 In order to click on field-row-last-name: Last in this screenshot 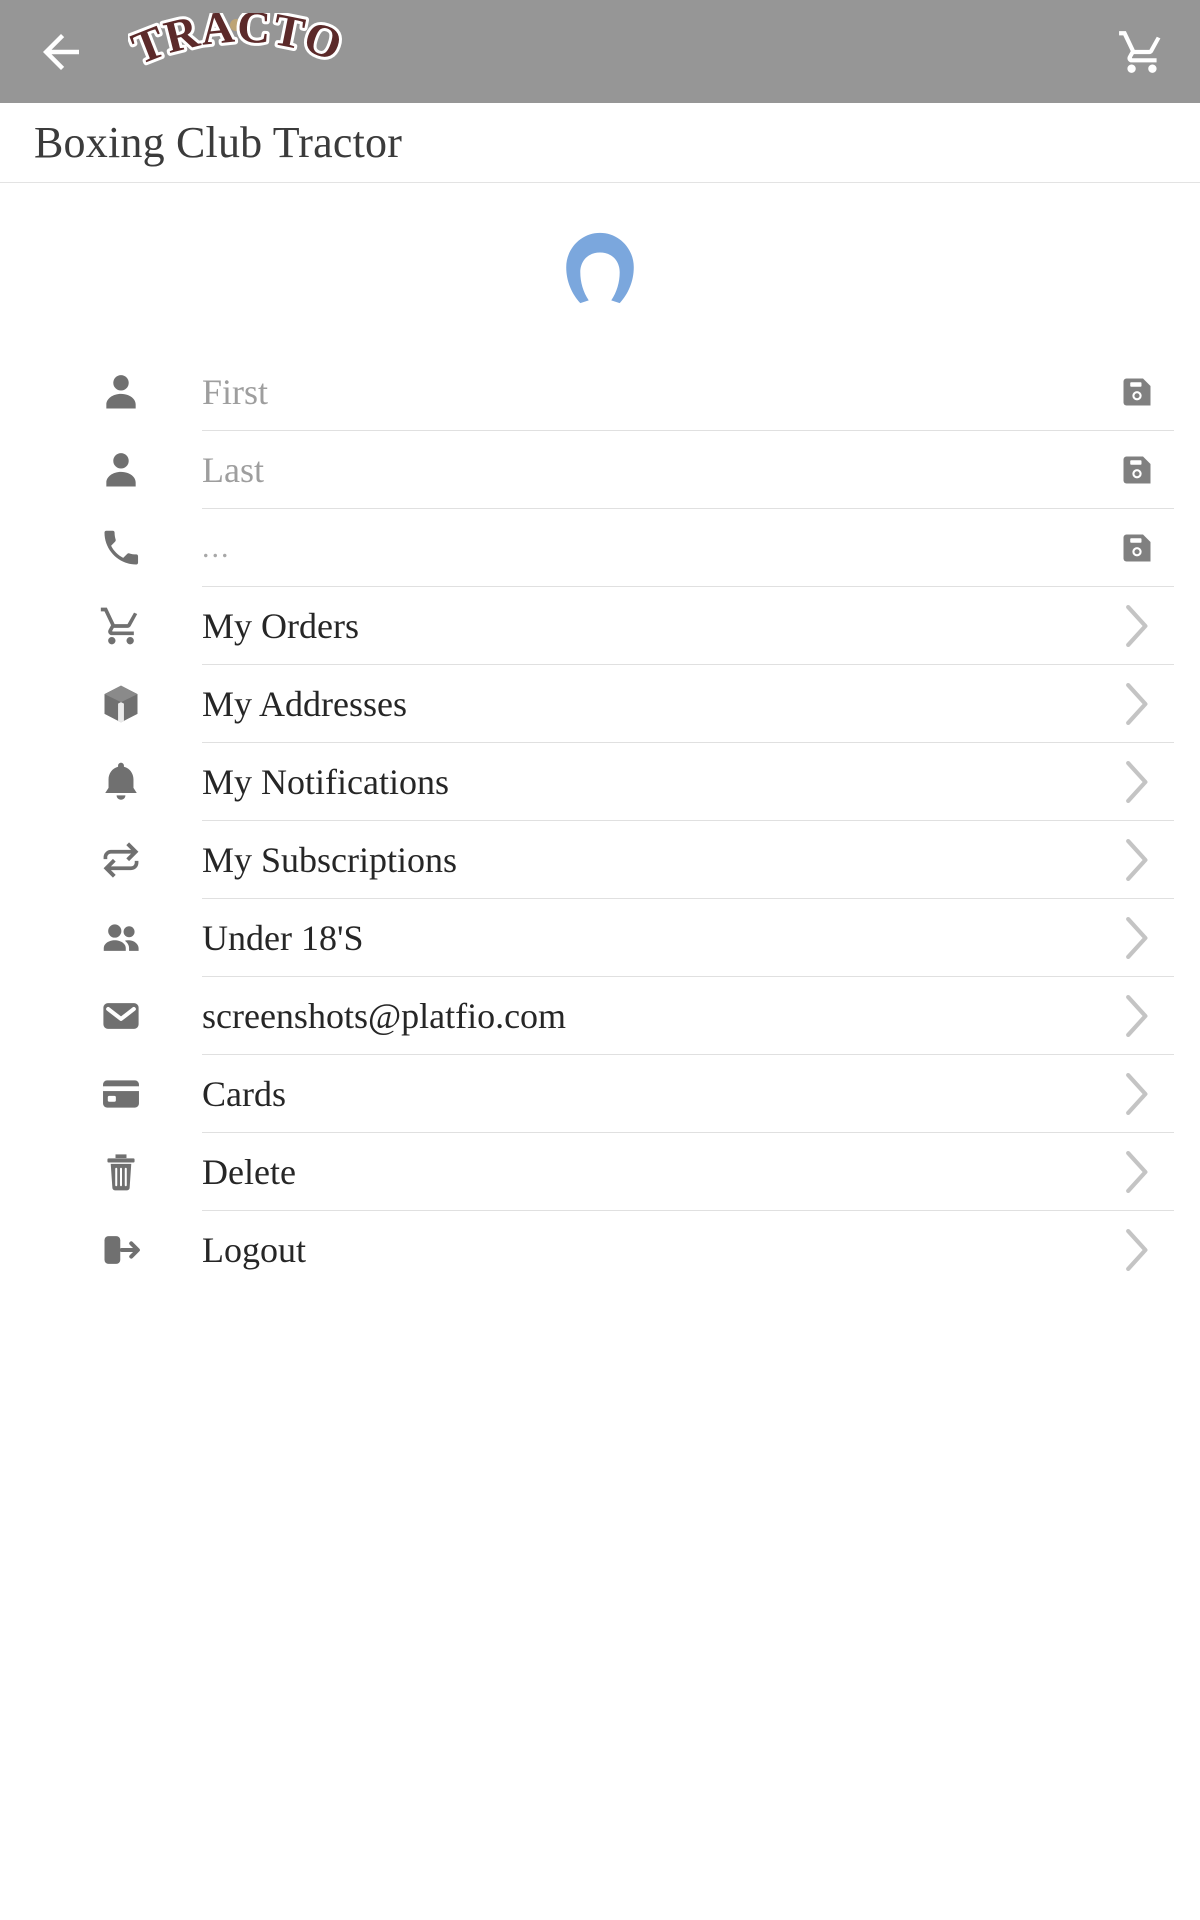, I will do `click(600, 470)`.